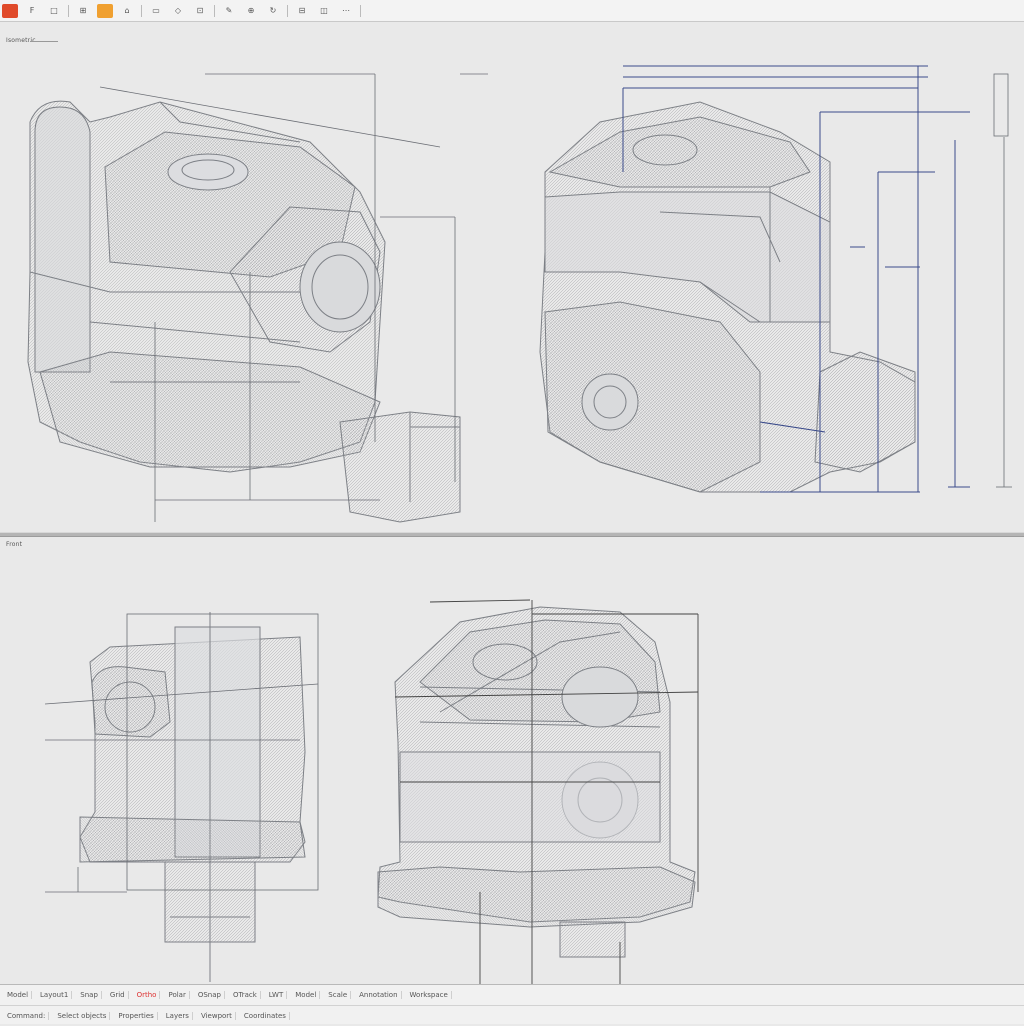 Image resolution: width=1024 pixels, height=1026 pixels. I want to click on rear-base-flange, so click(536, 897).